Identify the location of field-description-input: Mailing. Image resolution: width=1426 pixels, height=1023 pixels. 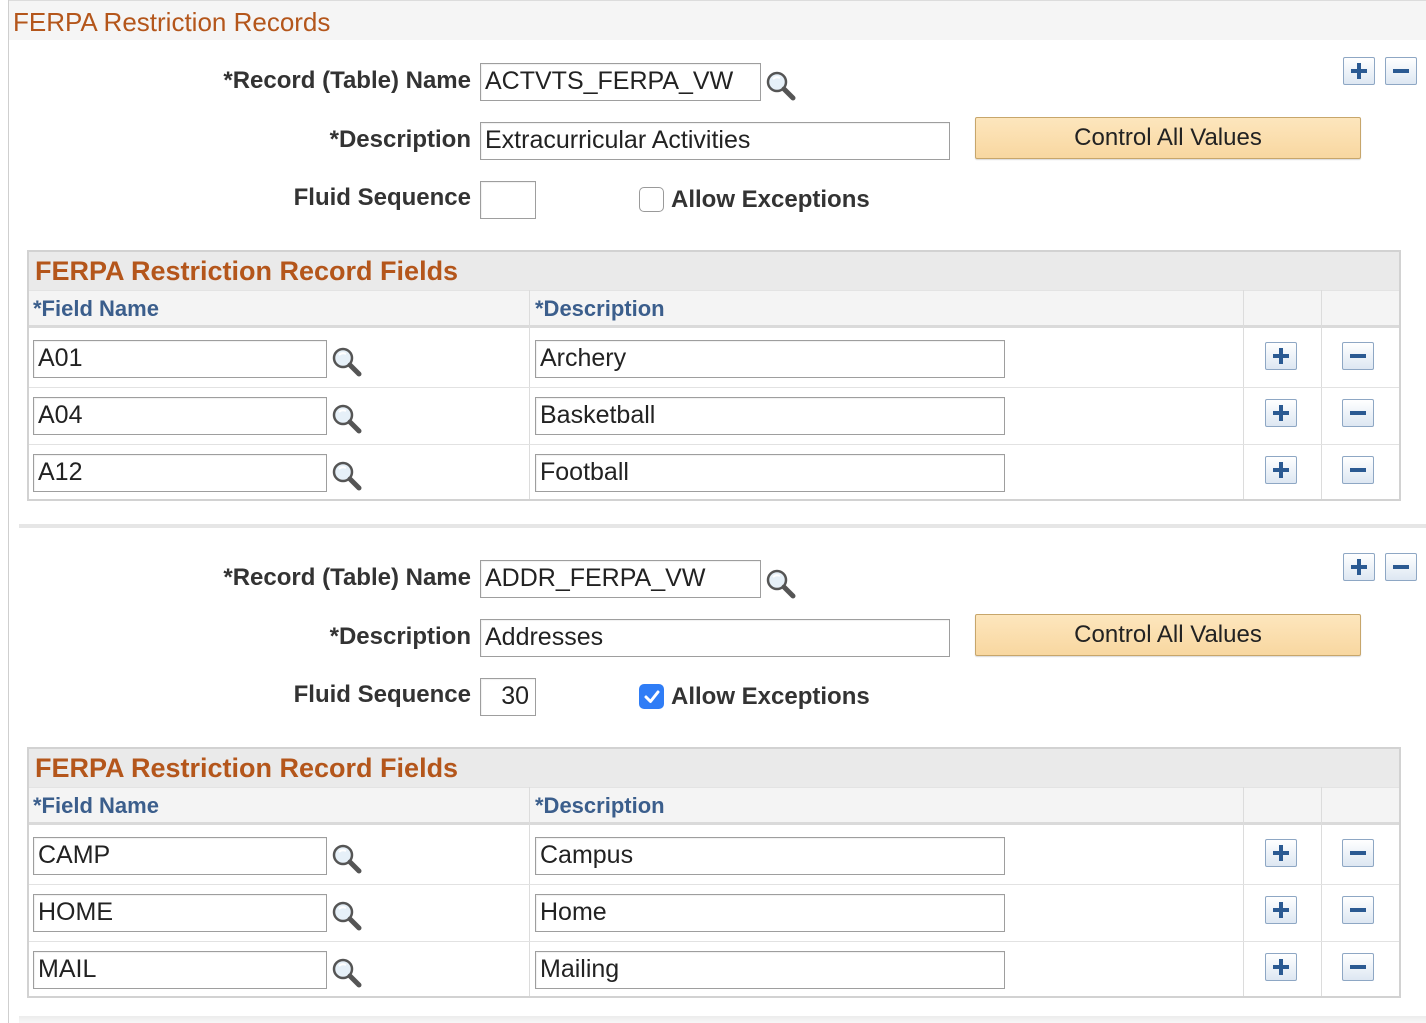
(770, 970).